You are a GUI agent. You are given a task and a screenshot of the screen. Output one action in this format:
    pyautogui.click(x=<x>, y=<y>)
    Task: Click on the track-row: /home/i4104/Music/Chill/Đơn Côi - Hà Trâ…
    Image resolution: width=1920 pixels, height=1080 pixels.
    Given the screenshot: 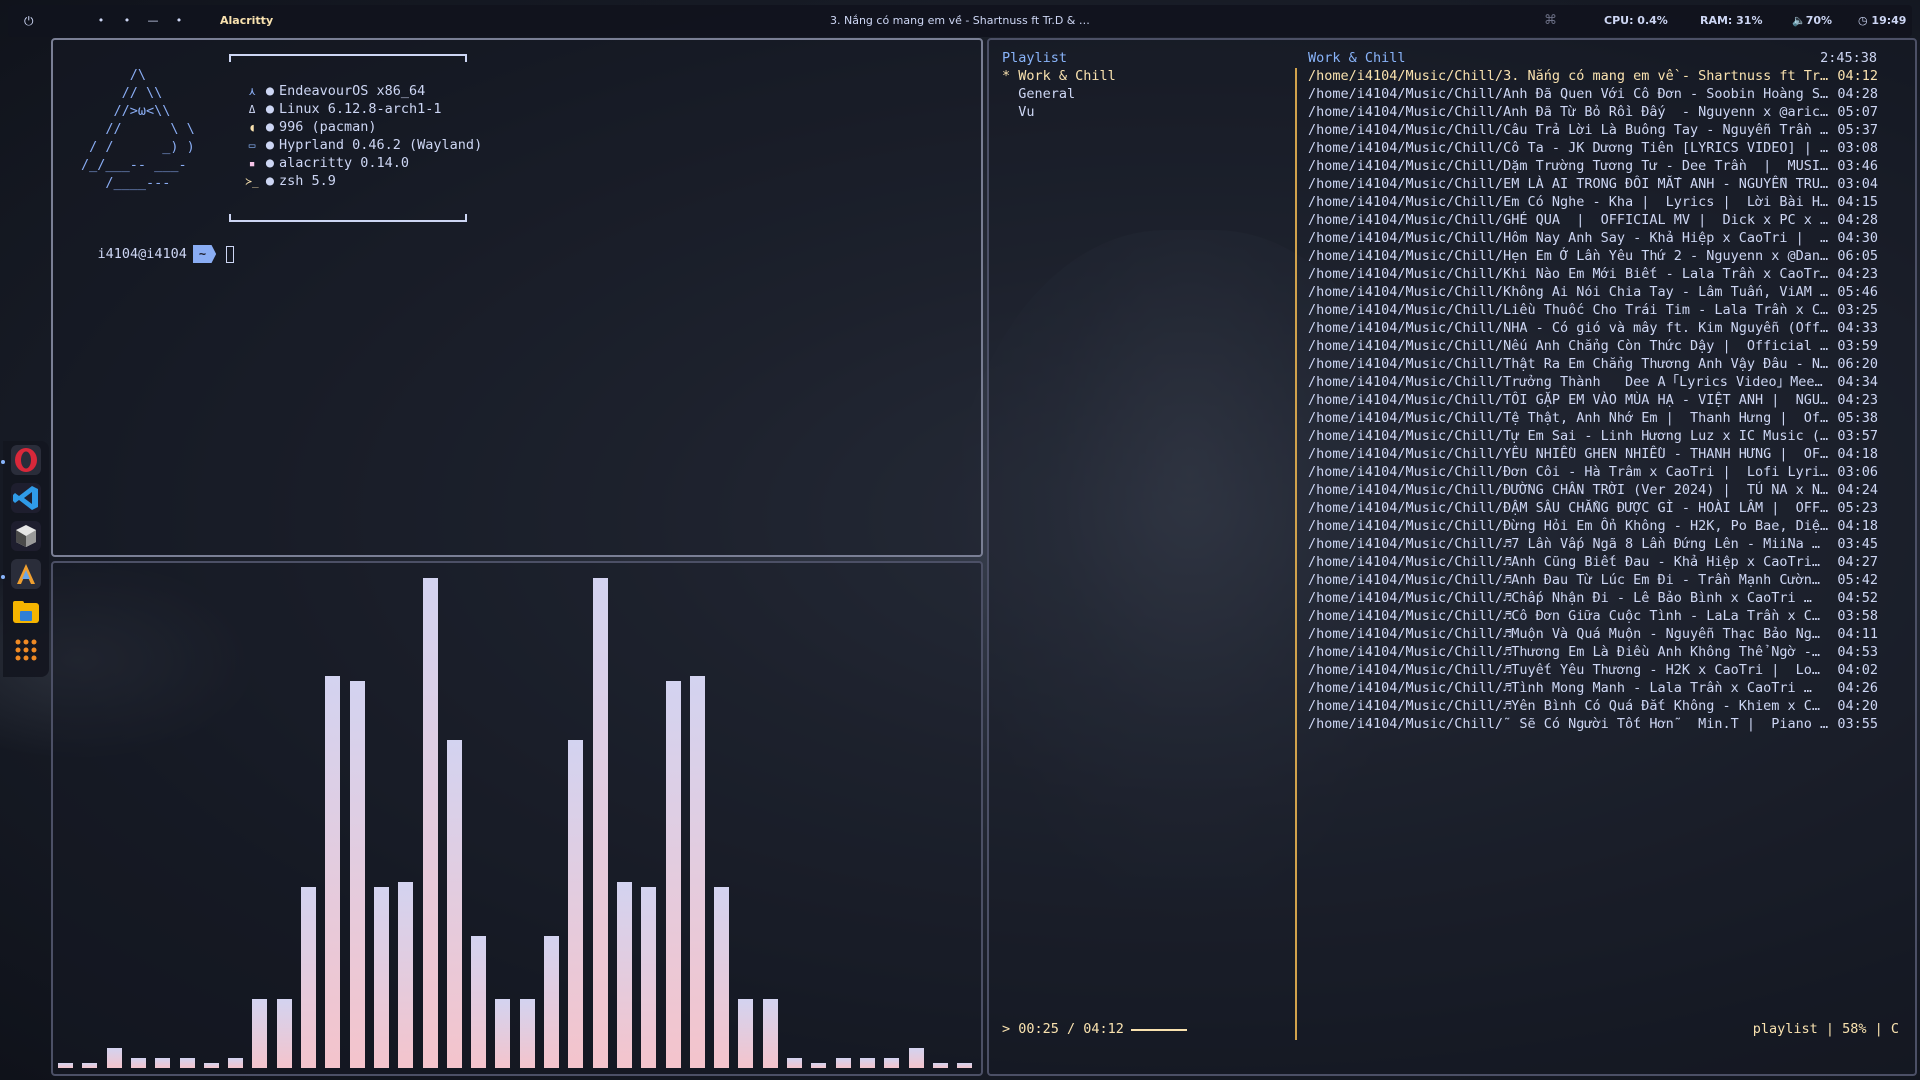 What is the action you would take?
    pyautogui.click(x=1593, y=472)
    